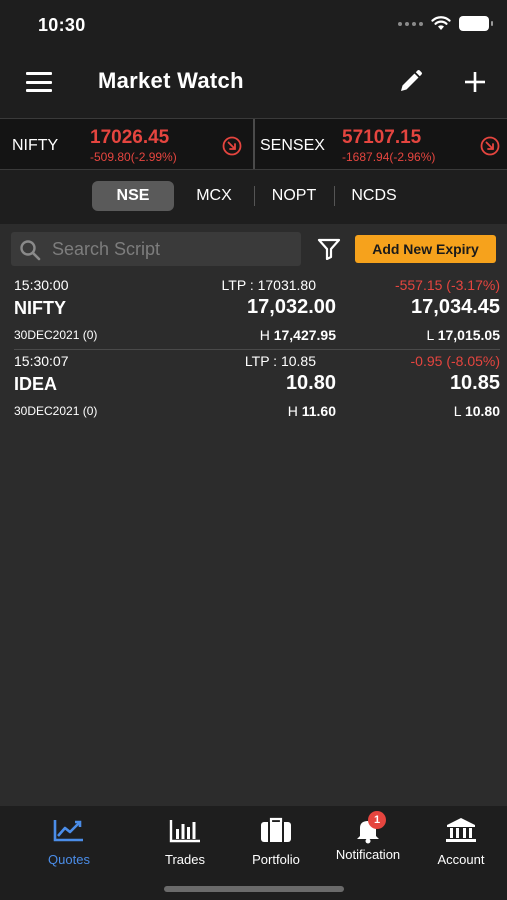  Describe the element at coordinates (389, 157) in the screenshot. I see `ticker-change: -1687.94(-2.96%)` at that location.